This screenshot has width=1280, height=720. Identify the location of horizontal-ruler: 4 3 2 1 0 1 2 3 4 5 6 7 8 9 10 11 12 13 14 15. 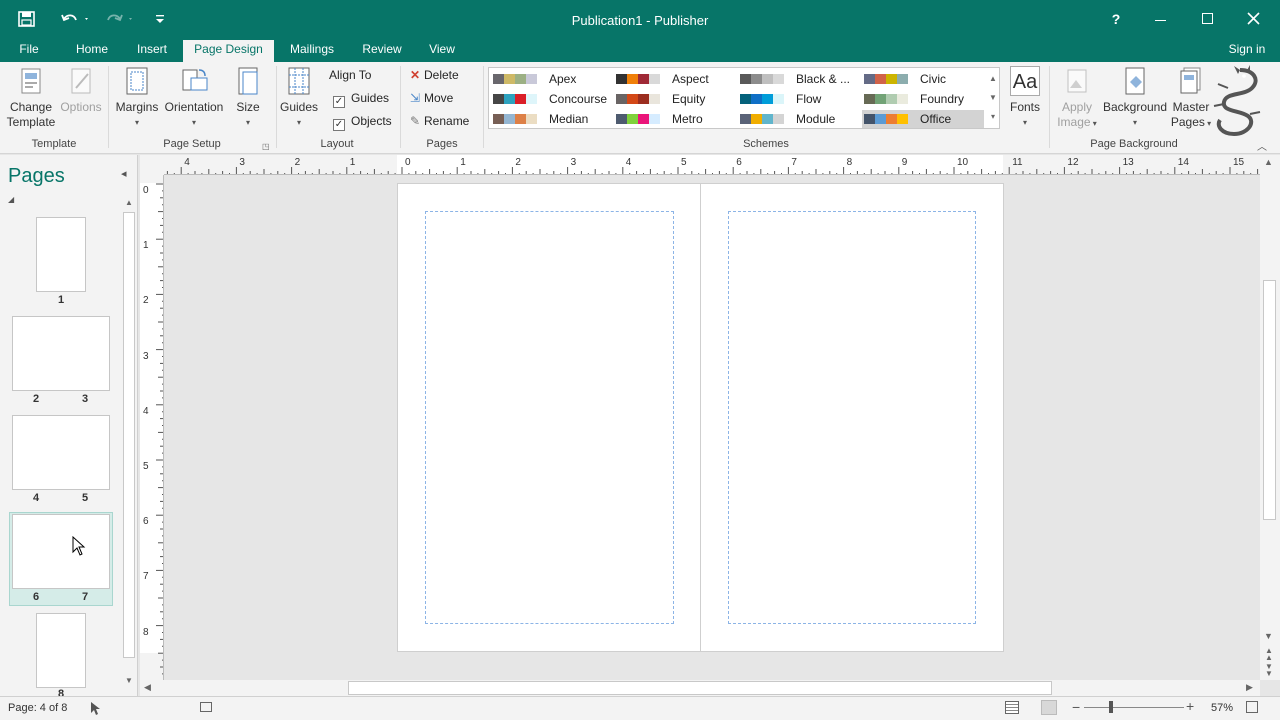
(712, 165).